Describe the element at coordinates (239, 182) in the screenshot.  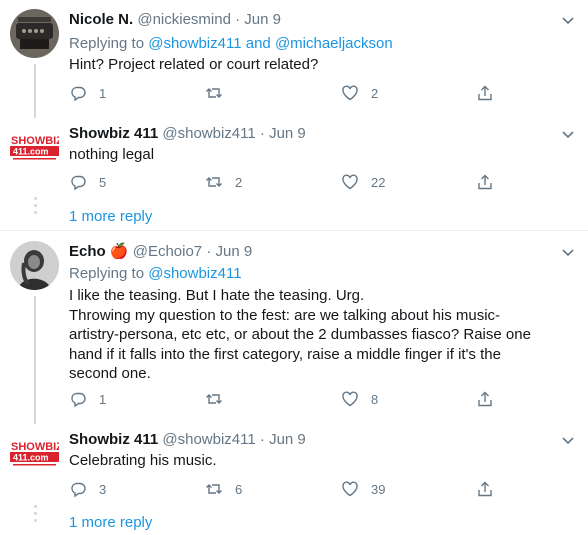
I see `retweet-count: 2` at that location.